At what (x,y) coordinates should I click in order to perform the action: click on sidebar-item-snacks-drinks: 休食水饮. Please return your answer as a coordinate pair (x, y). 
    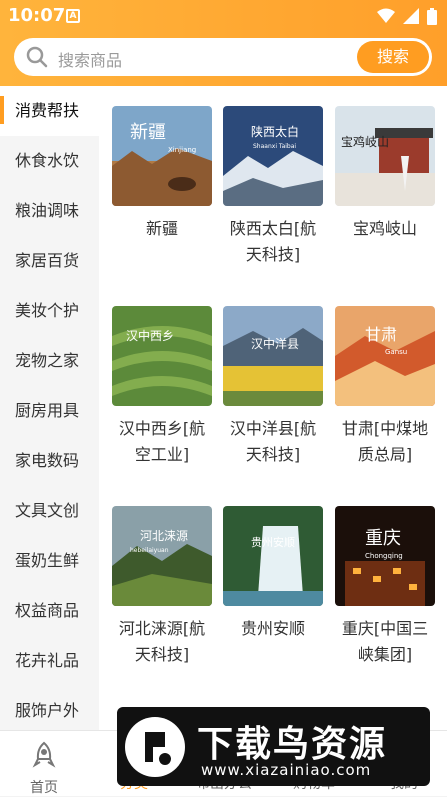
    Looking at the image, I should click on (49, 161).